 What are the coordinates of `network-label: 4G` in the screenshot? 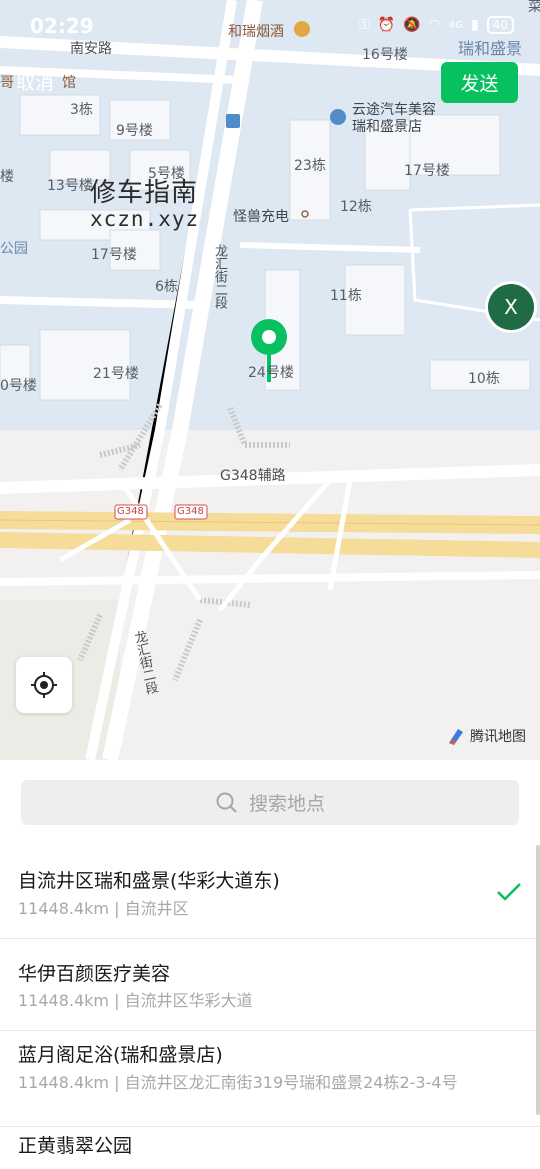 It's located at (455, 25).